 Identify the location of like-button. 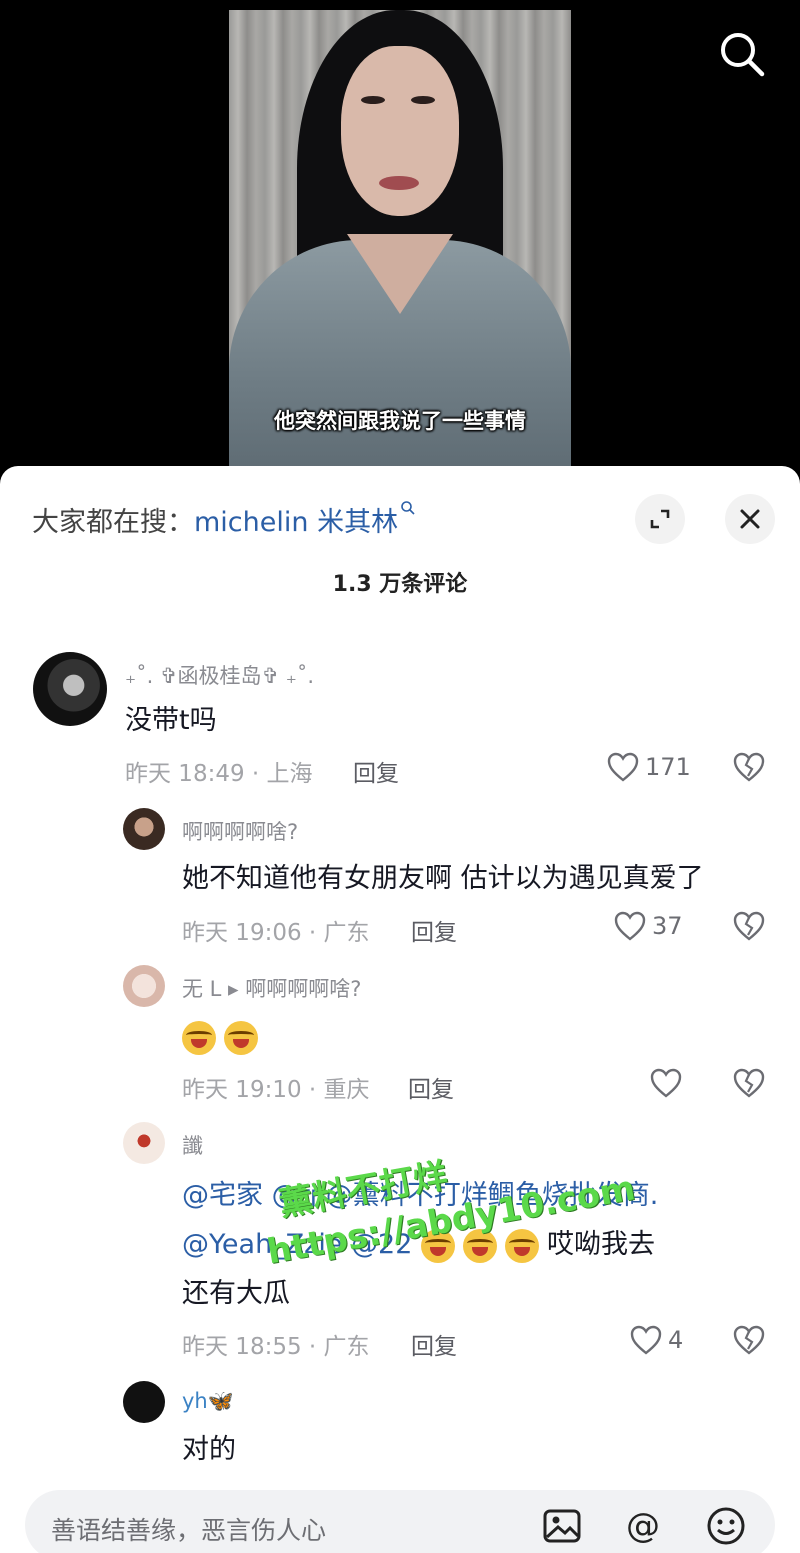
(666, 1083).